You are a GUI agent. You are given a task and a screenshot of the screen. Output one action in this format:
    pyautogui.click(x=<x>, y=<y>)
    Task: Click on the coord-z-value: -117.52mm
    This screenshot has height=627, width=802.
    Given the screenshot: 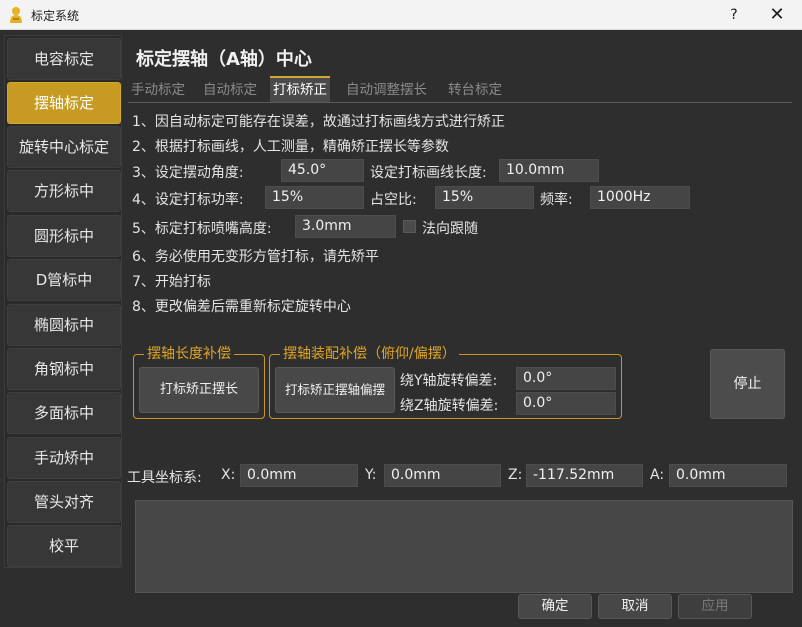 What is the action you would take?
    pyautogui.click(x=584, y=475)
    